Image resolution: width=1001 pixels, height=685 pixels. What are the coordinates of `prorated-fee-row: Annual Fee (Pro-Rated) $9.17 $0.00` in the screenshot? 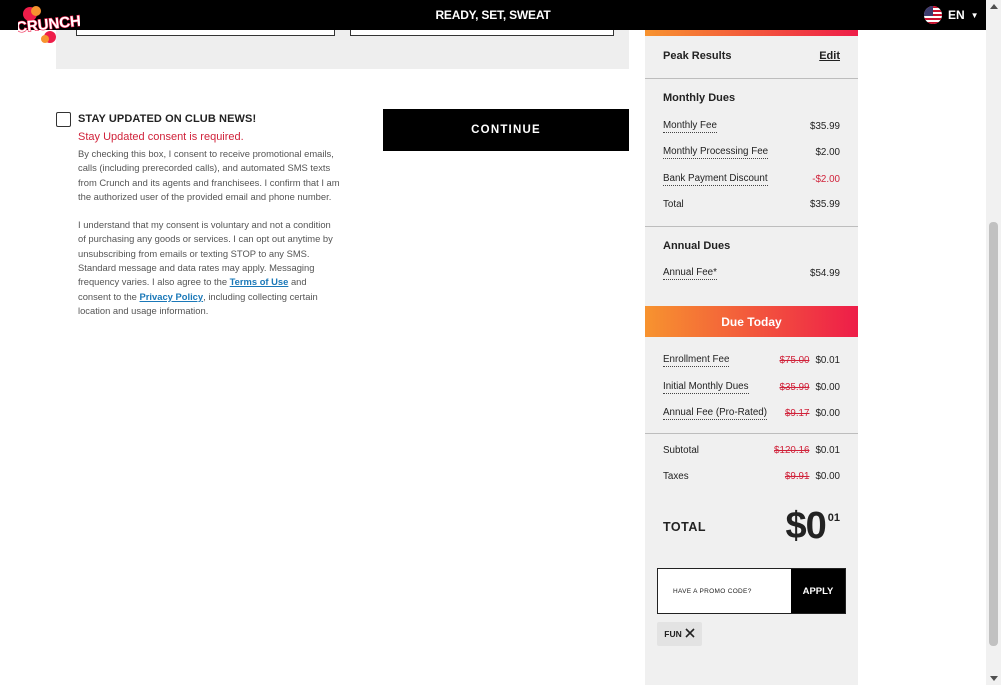 It's located at (751, 413).